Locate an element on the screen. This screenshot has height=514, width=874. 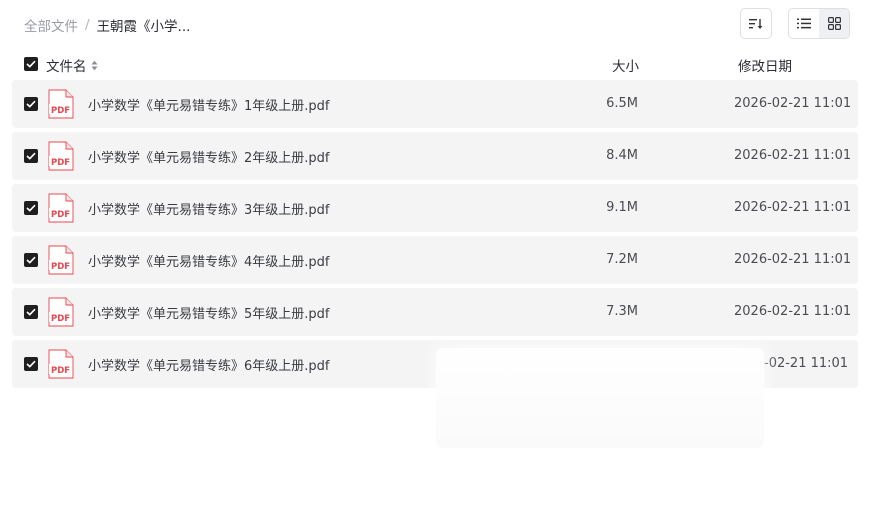
select-all-checkbox is located at coordinates (31, 64).